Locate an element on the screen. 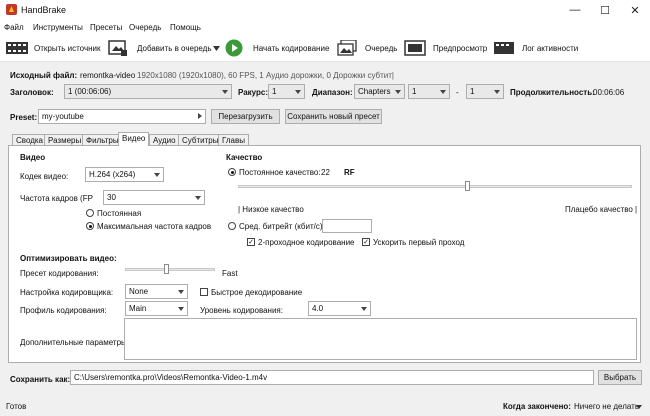 The image size is (650, 416). encoder-profile-label: Профиль кодирования: is located at coordinates (63, 310).